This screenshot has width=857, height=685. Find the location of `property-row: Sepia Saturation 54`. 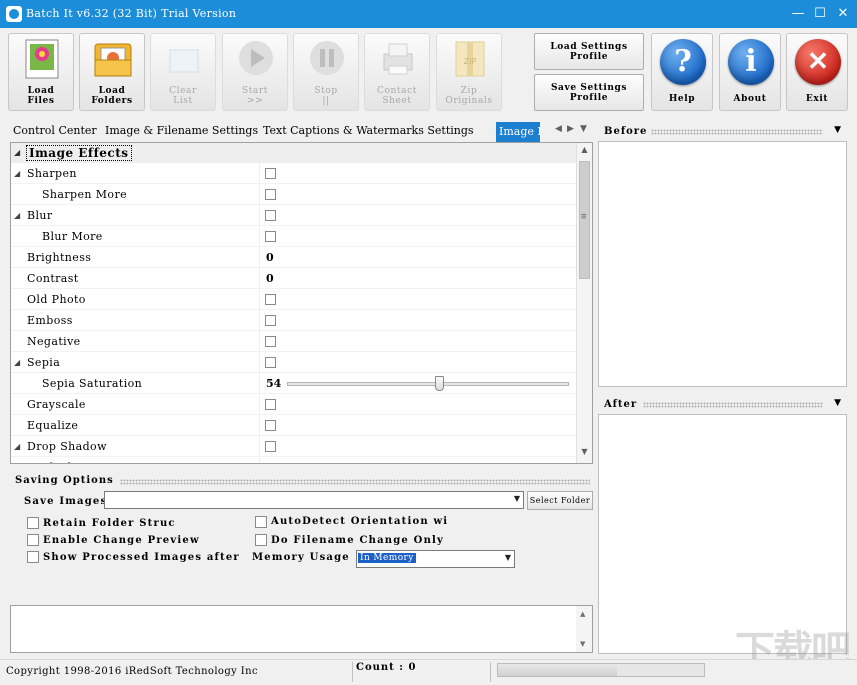

property-row: Sepia Saturation 54 is located at coordinates (294, 383).